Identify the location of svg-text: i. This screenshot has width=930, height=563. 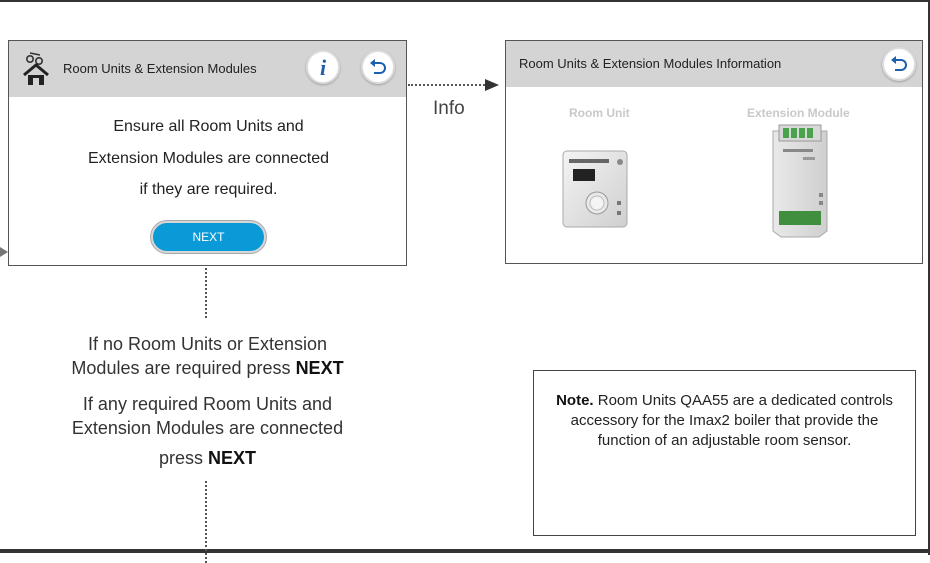
(323, 67).